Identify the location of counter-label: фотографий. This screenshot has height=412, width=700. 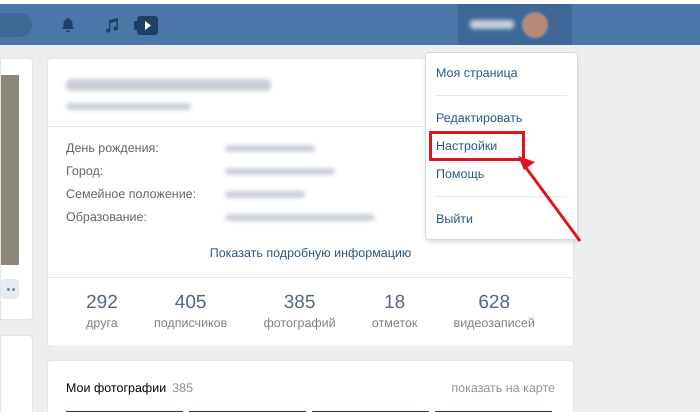
(299, 323).